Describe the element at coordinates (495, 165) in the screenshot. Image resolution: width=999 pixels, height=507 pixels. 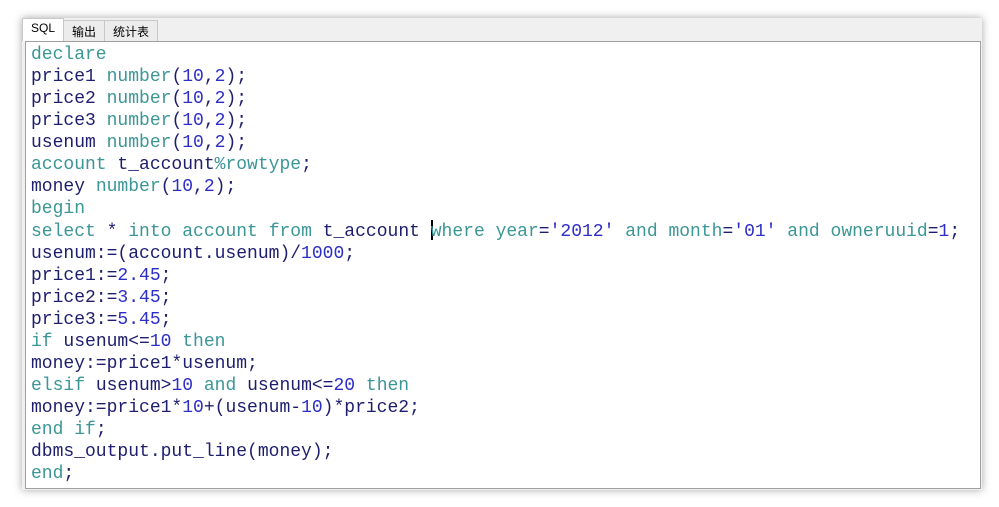
I see `code-line: account t_account%rowtype;` at that location.